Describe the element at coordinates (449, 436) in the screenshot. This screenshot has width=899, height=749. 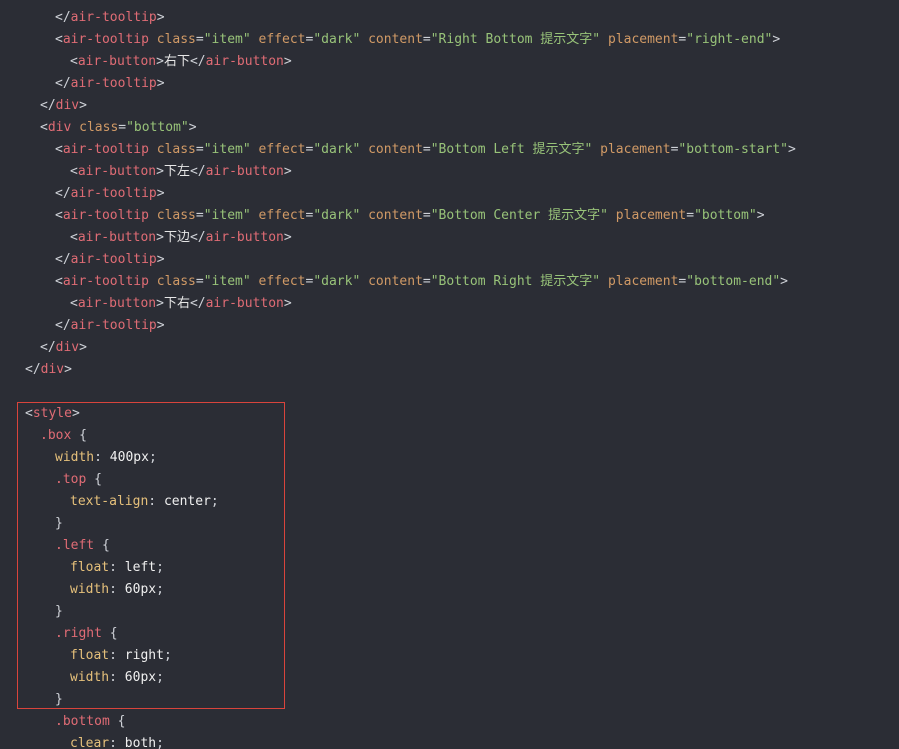
I see `code-line: .box {` at that location.